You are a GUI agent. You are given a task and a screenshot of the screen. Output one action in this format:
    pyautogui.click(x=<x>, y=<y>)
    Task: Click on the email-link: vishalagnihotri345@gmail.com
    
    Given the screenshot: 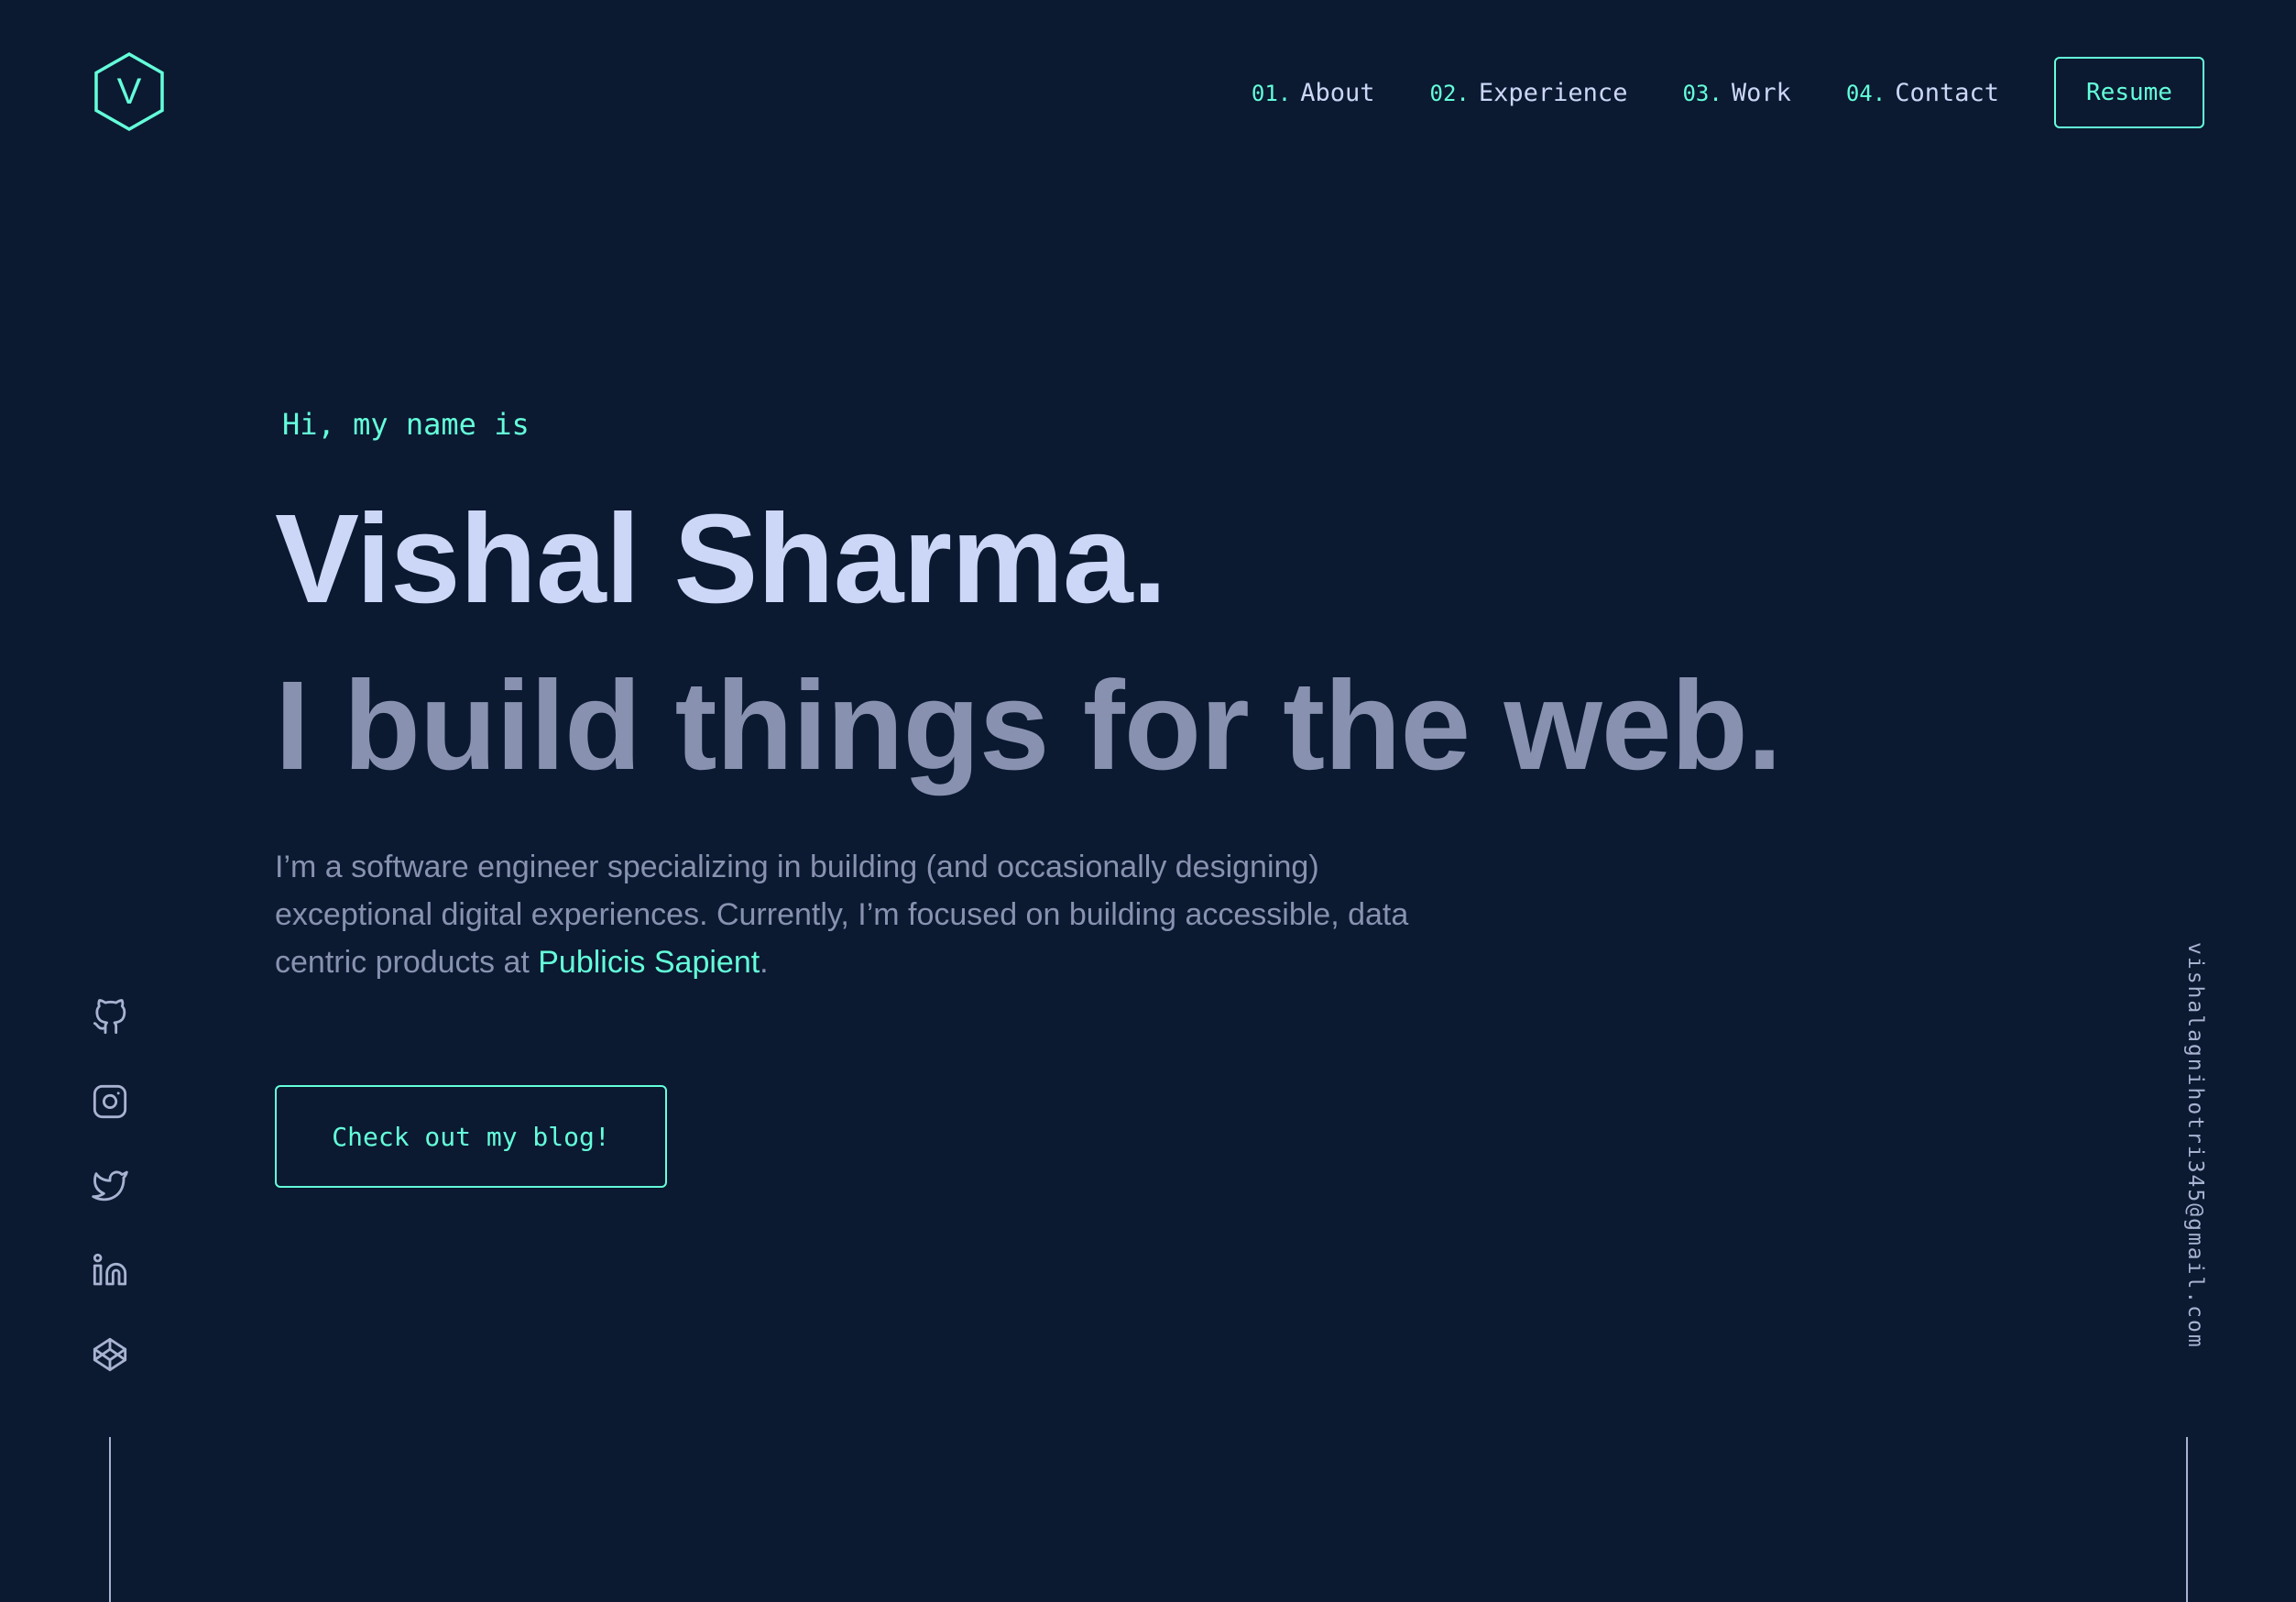 What is the action you would take?
    pyautogui.click(x=2195, y=1145)
    